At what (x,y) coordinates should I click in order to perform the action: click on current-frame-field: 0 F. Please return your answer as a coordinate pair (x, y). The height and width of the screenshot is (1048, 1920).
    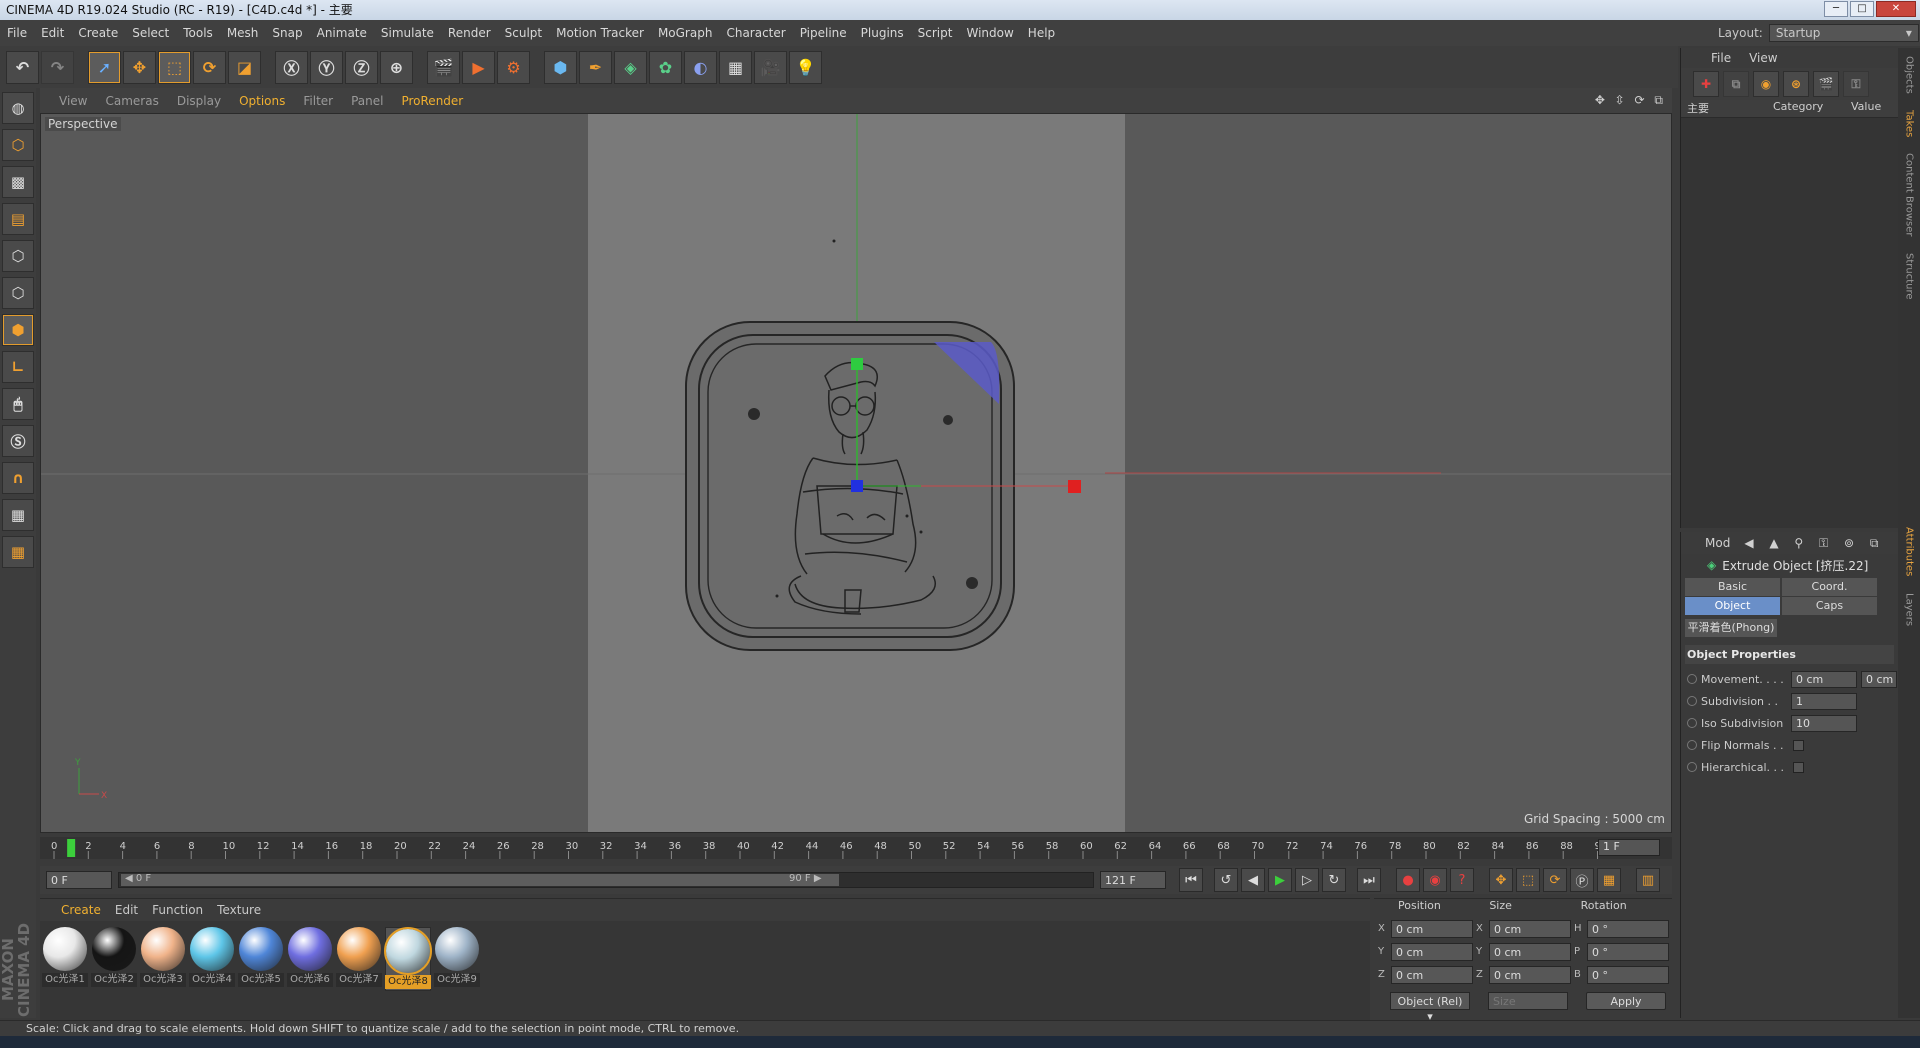
    Looking at the image, I should click on (79, 880).